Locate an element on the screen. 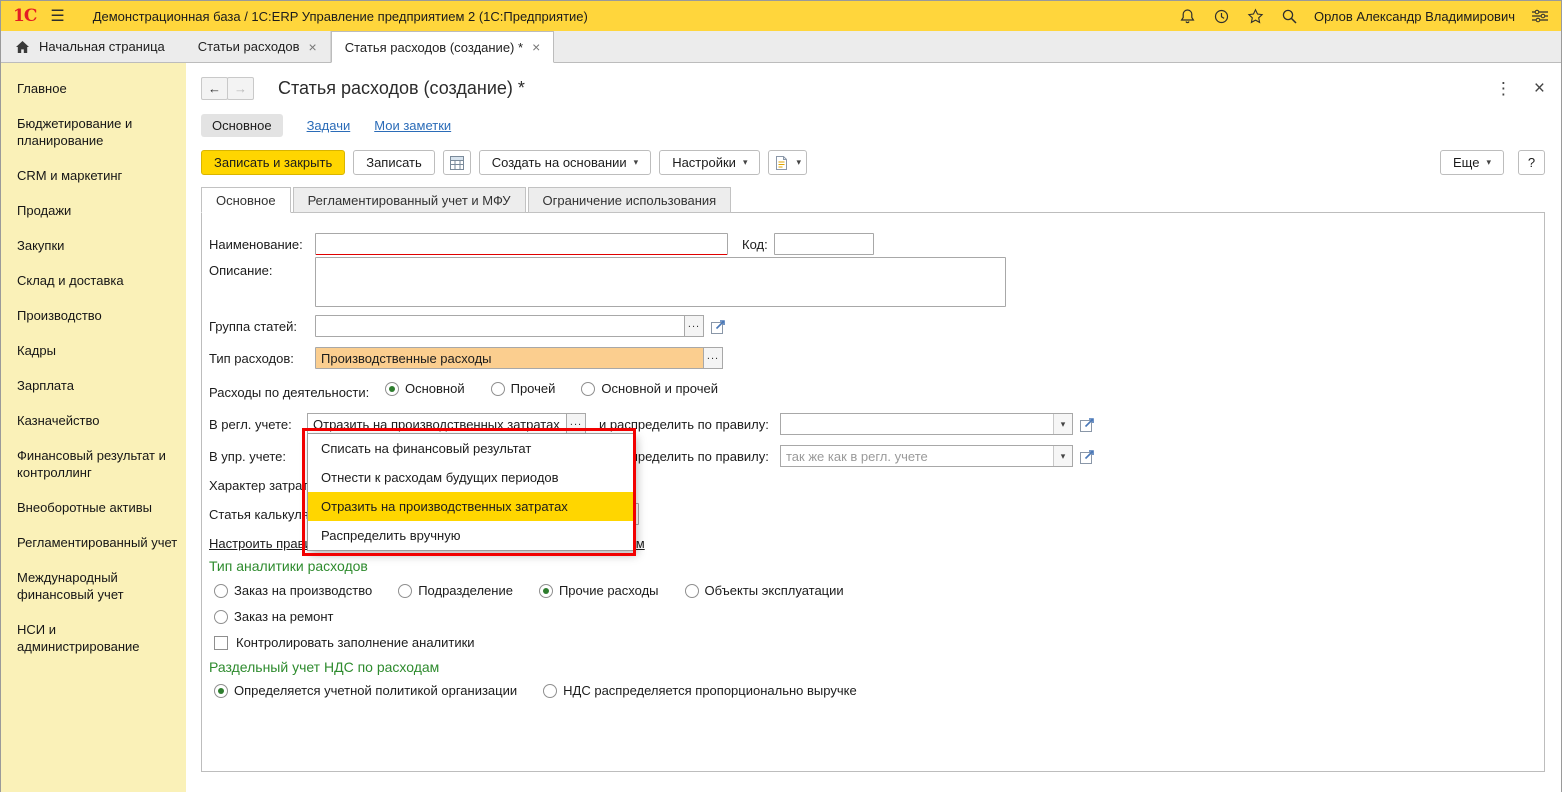 The image size is (1562, 792). name-input is located at coordinates (521, 244).